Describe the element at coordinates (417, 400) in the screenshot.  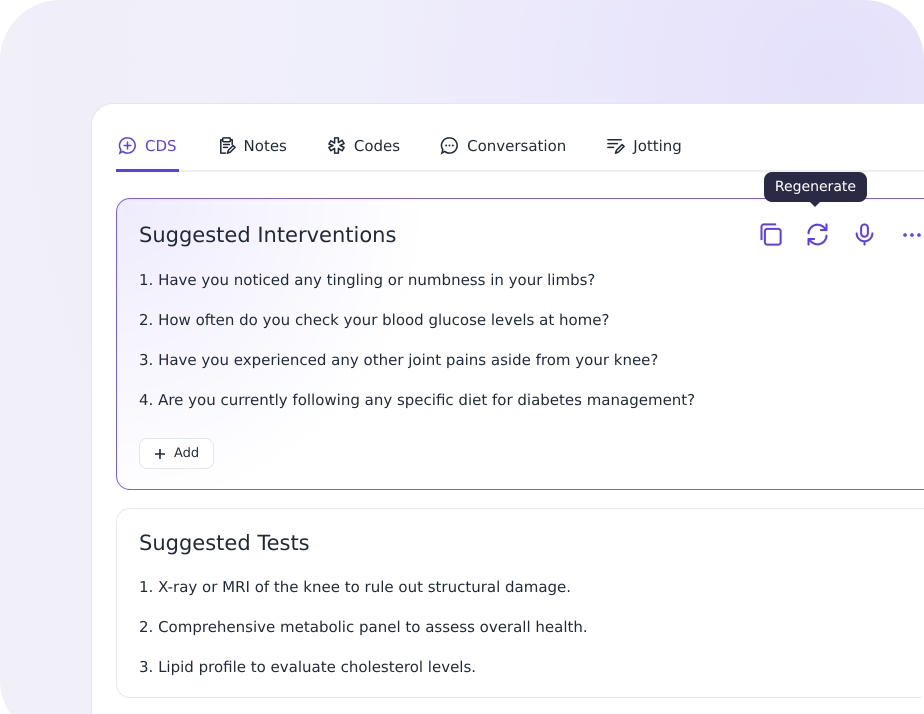
I see `list-item: 4. Are you currently following any specific diet for diabetes management?` at that location.